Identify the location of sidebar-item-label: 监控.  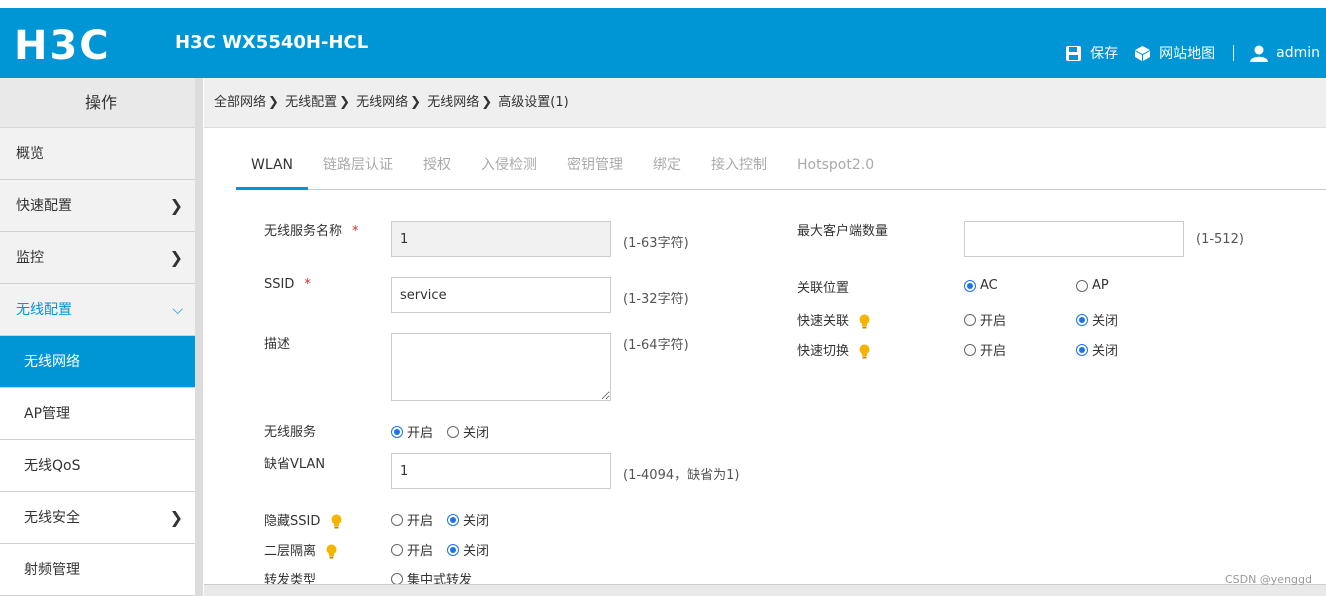
(30, 258).